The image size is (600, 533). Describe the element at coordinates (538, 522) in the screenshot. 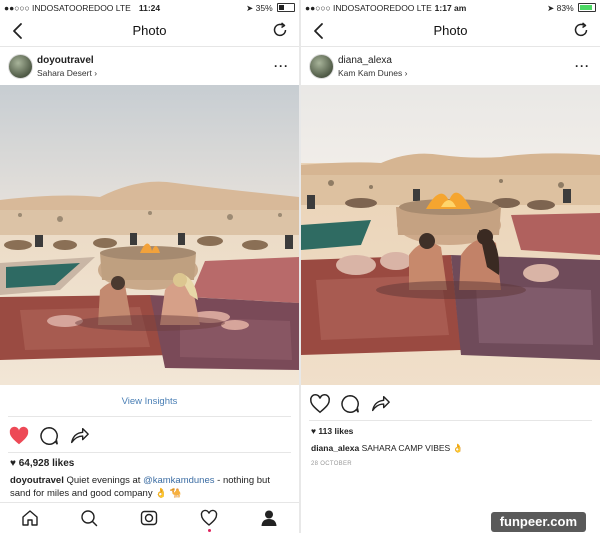

I see `watermark: funpeer.com` at that location.